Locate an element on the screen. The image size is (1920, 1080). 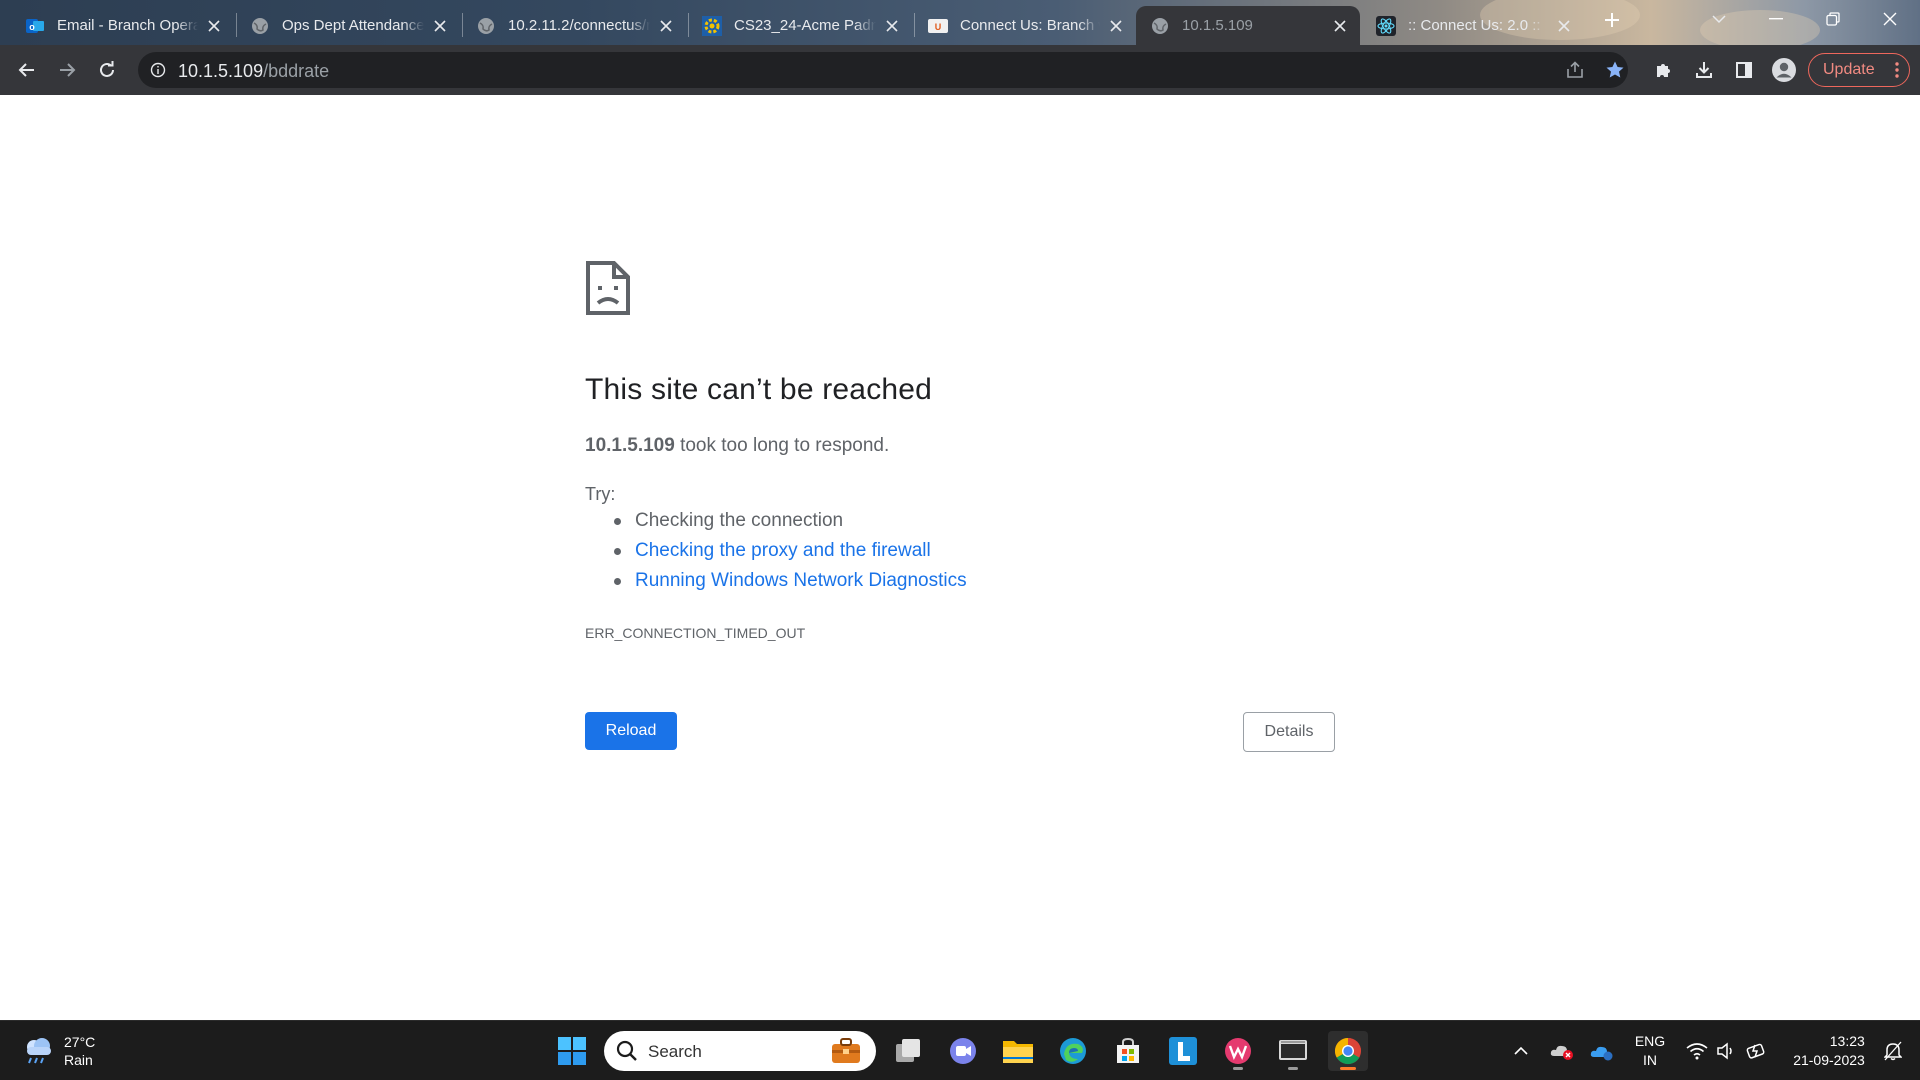
wifi-tray is located at coordinates (1697, 1051).